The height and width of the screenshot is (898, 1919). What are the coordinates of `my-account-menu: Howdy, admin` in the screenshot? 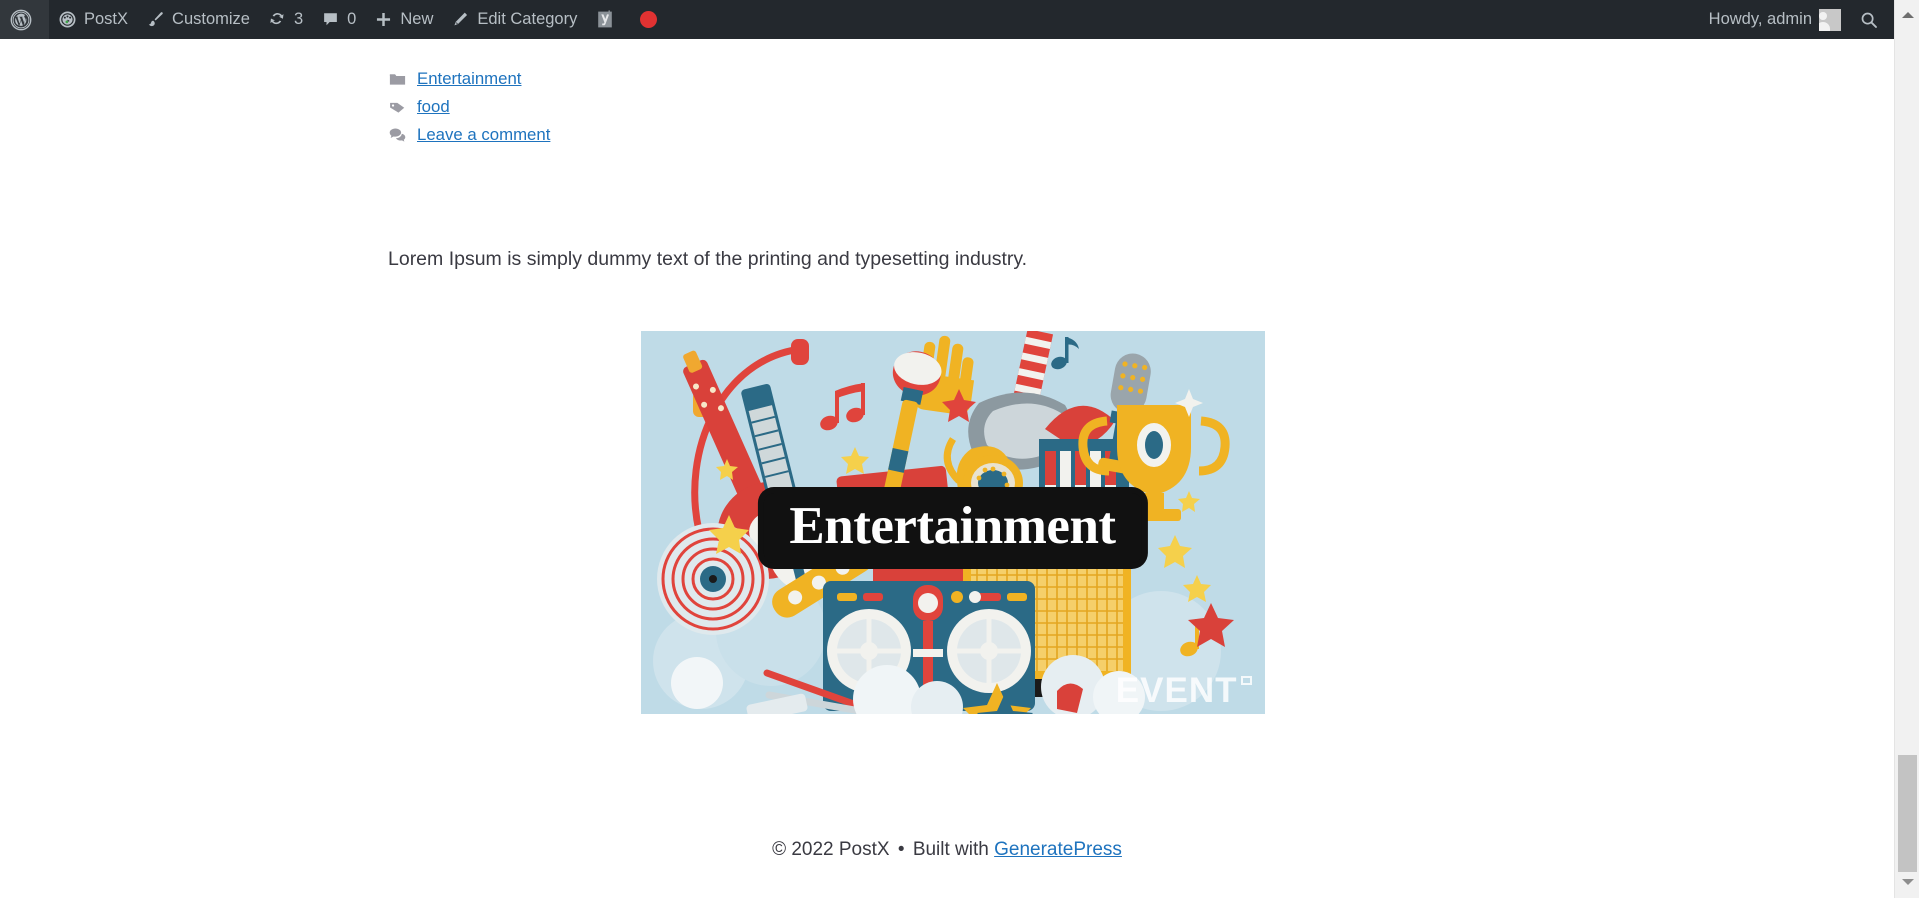 It's located at (1775, 19).